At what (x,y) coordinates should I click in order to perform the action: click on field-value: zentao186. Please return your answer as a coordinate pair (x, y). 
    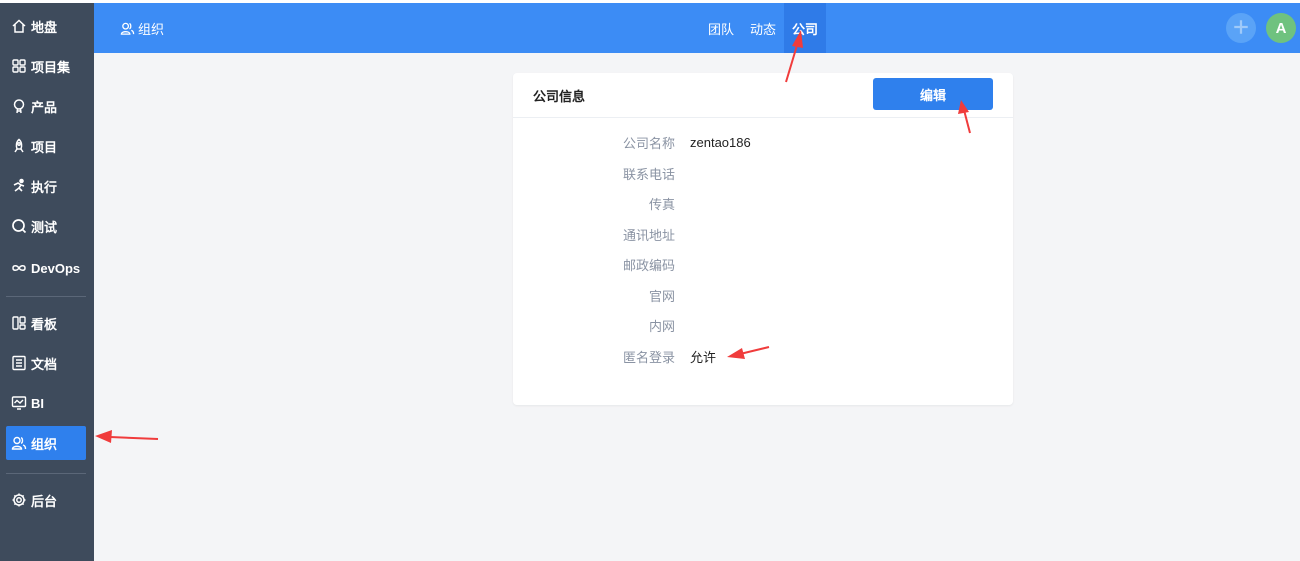
    Looking at the image, I should click on (720, 142).